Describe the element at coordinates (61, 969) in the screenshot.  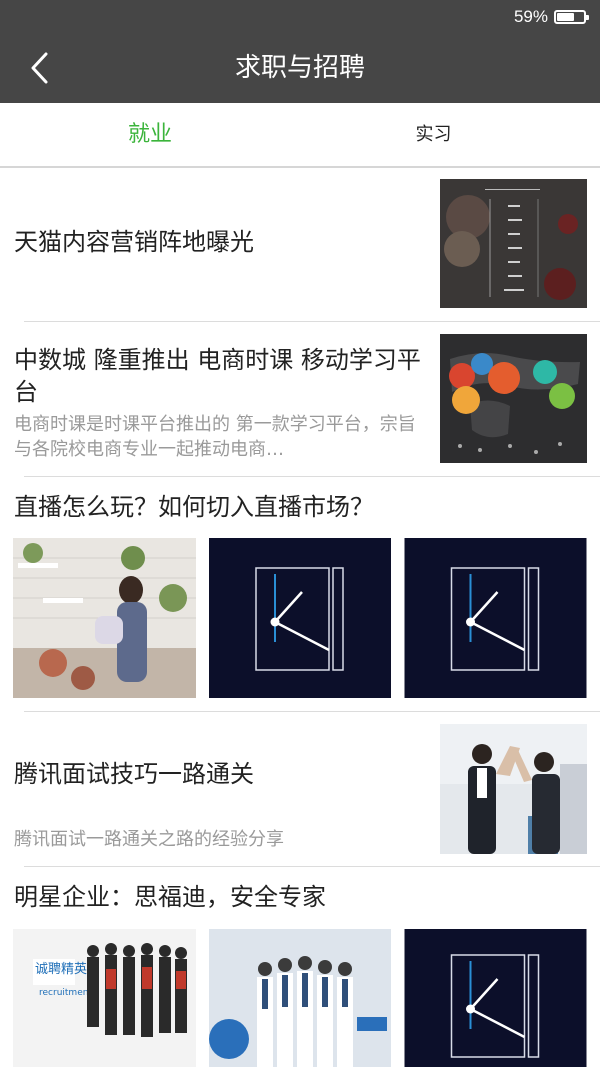
I see `svg-text: 诚聘精英` at that location.